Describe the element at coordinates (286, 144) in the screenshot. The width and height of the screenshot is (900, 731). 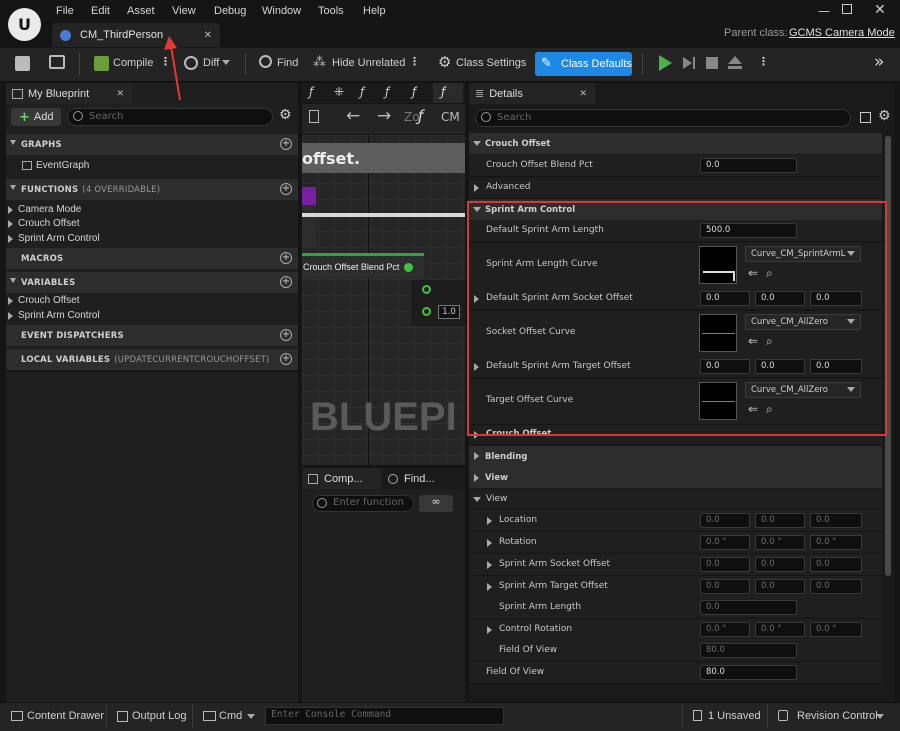
I see `add-graph-plus-icon: +` at that location.